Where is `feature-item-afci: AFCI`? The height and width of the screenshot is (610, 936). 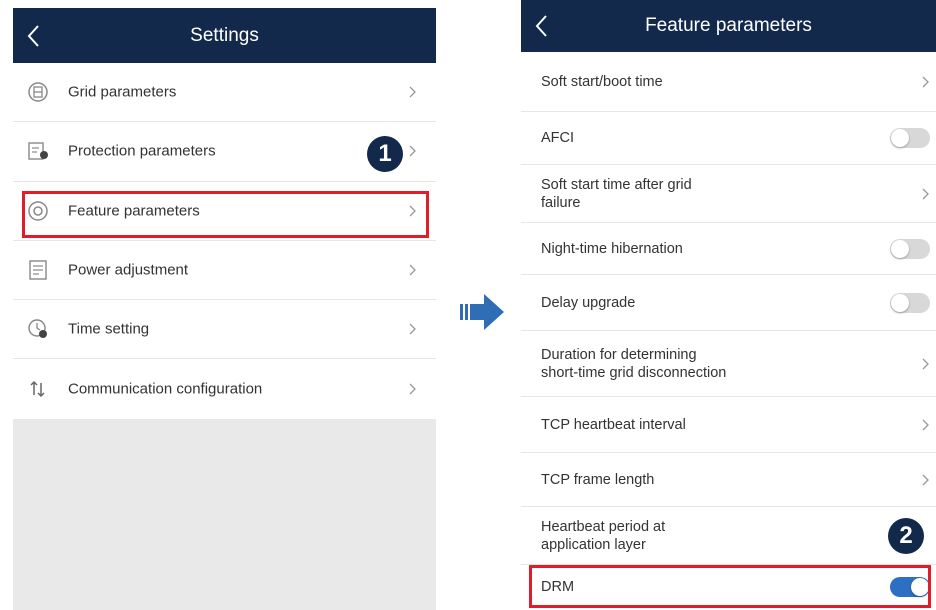 feature-item-afci: AFCI is located at coordinates (728, 138).